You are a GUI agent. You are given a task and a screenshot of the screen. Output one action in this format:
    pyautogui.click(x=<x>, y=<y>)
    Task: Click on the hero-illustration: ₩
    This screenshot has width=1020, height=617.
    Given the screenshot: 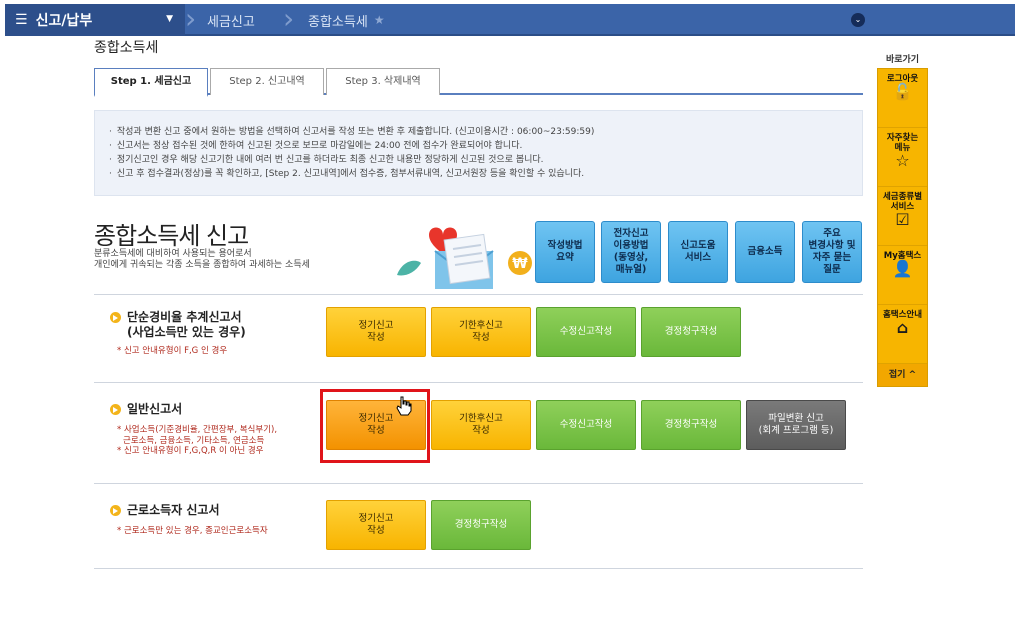 What is the action you would take?
    pyautogui.click(x=464, y=258)
    